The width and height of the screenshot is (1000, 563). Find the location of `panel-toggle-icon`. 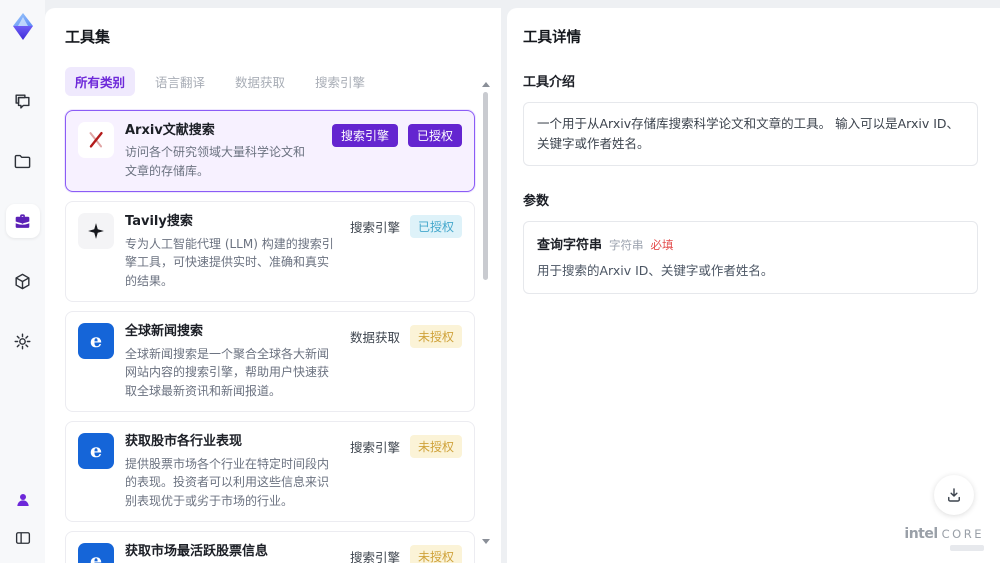

panel-toggle-icon is located at coordinates (23, 538).